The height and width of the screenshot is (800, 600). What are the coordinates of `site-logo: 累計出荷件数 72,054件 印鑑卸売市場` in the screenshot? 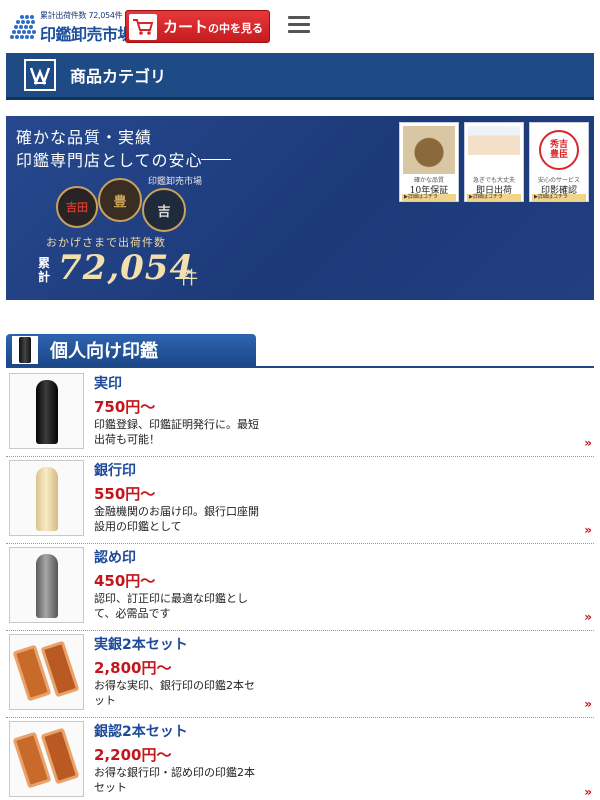 It's located at (71, 26).